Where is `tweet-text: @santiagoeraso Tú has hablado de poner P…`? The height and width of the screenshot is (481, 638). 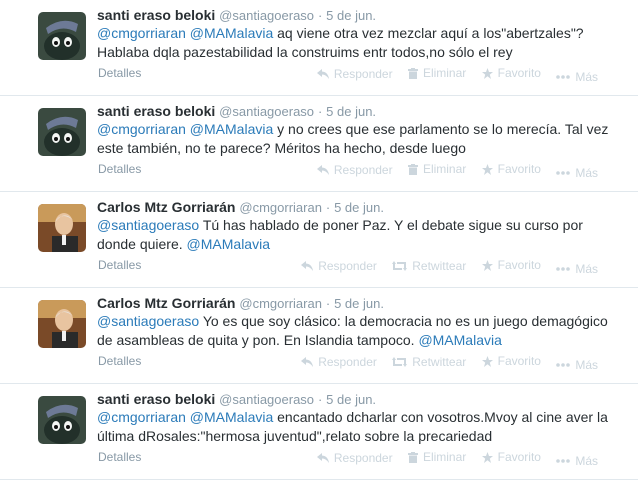 tweet-text: @santiagoeraso Tú has hablado de poner P… is located at coordinates (357, 235).